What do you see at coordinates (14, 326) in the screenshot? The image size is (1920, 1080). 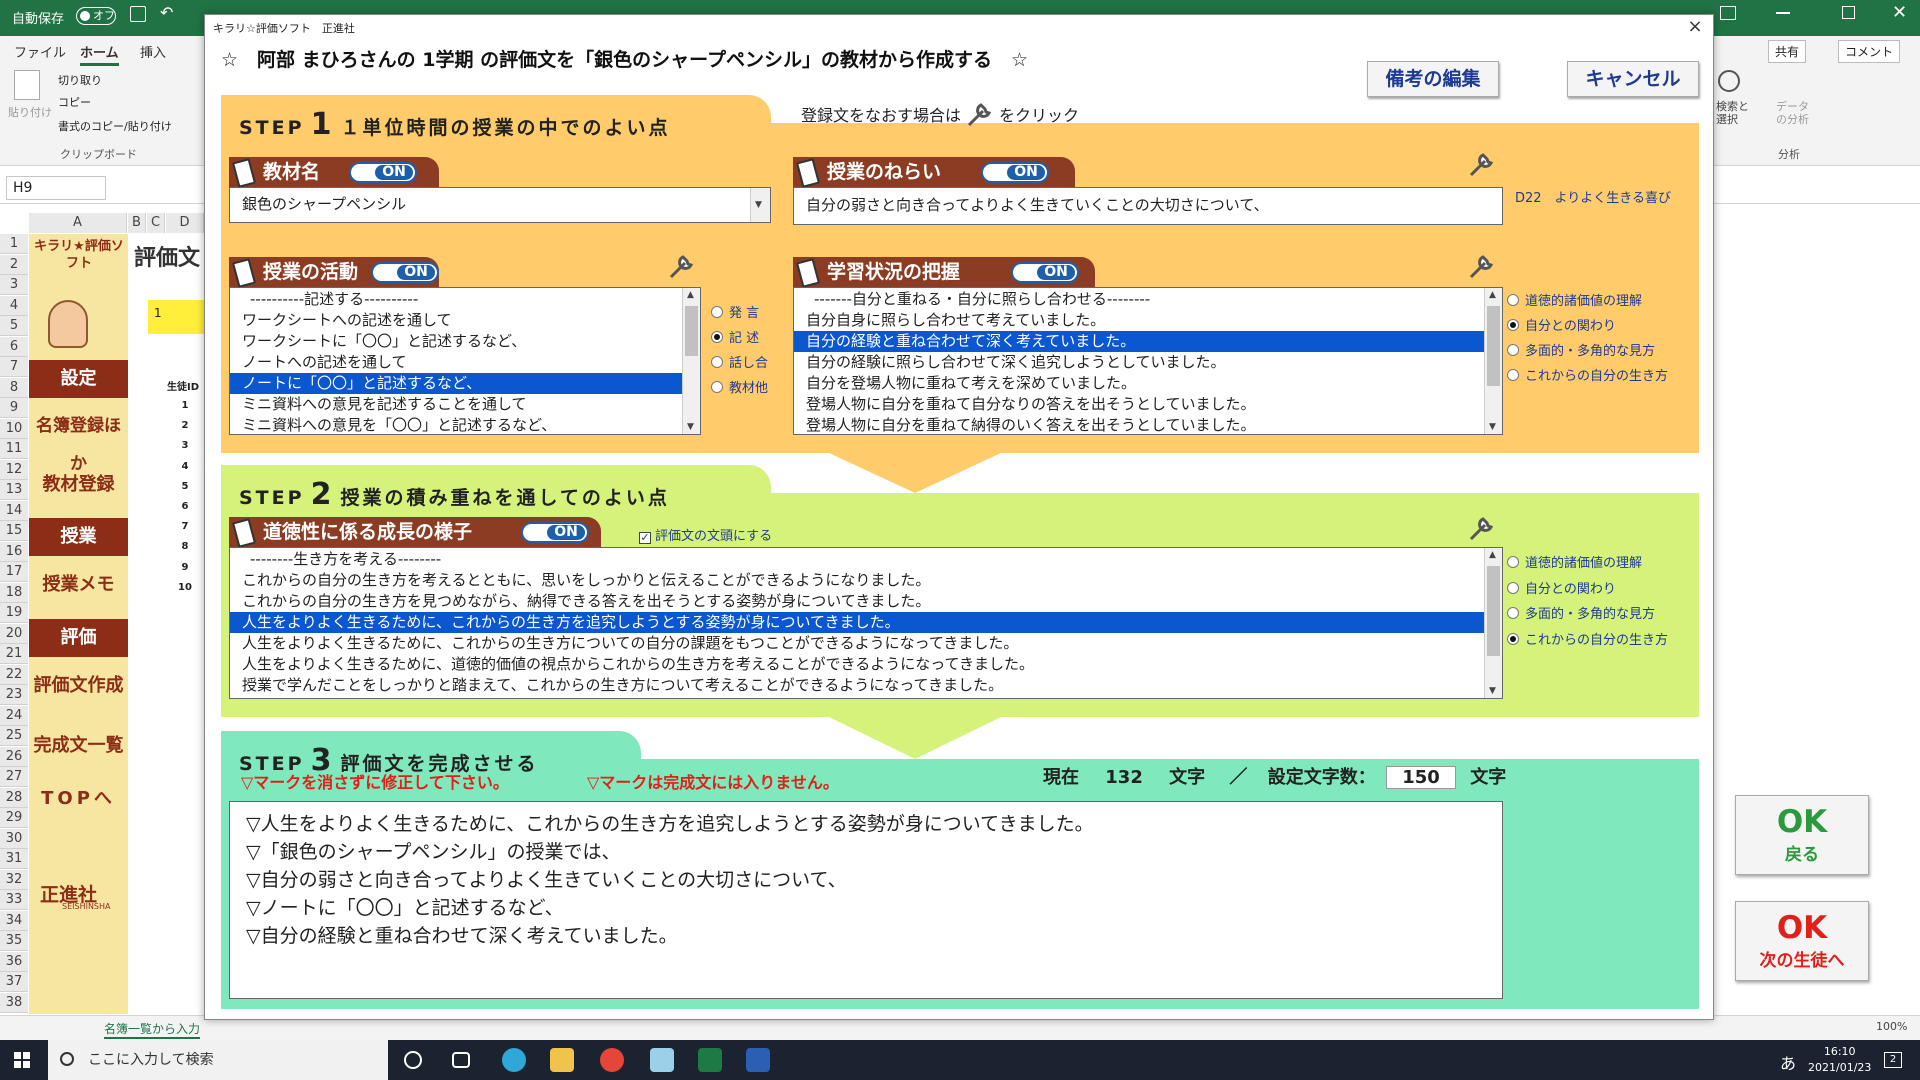 I see `row-header: 5` at bounding box center [14, 326].